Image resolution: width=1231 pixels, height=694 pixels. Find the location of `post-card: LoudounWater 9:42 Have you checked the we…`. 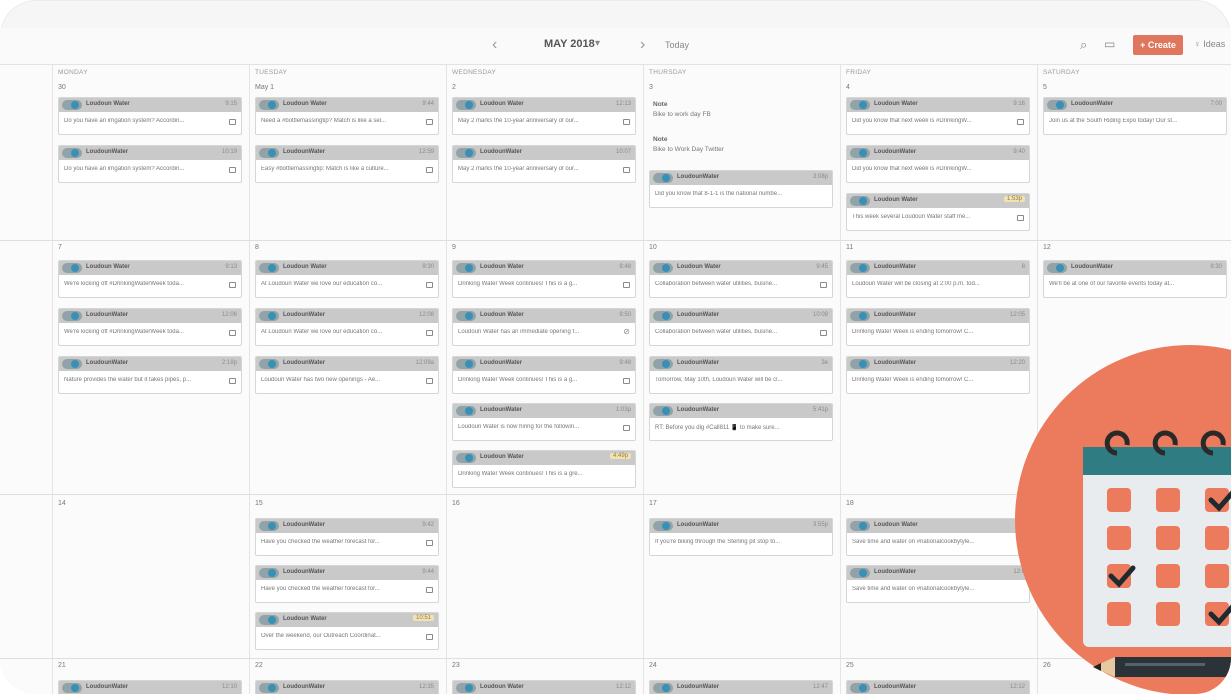

post-card: LoudounWater 9:42 Have you checked the we… is located at coordinates (347, 537).